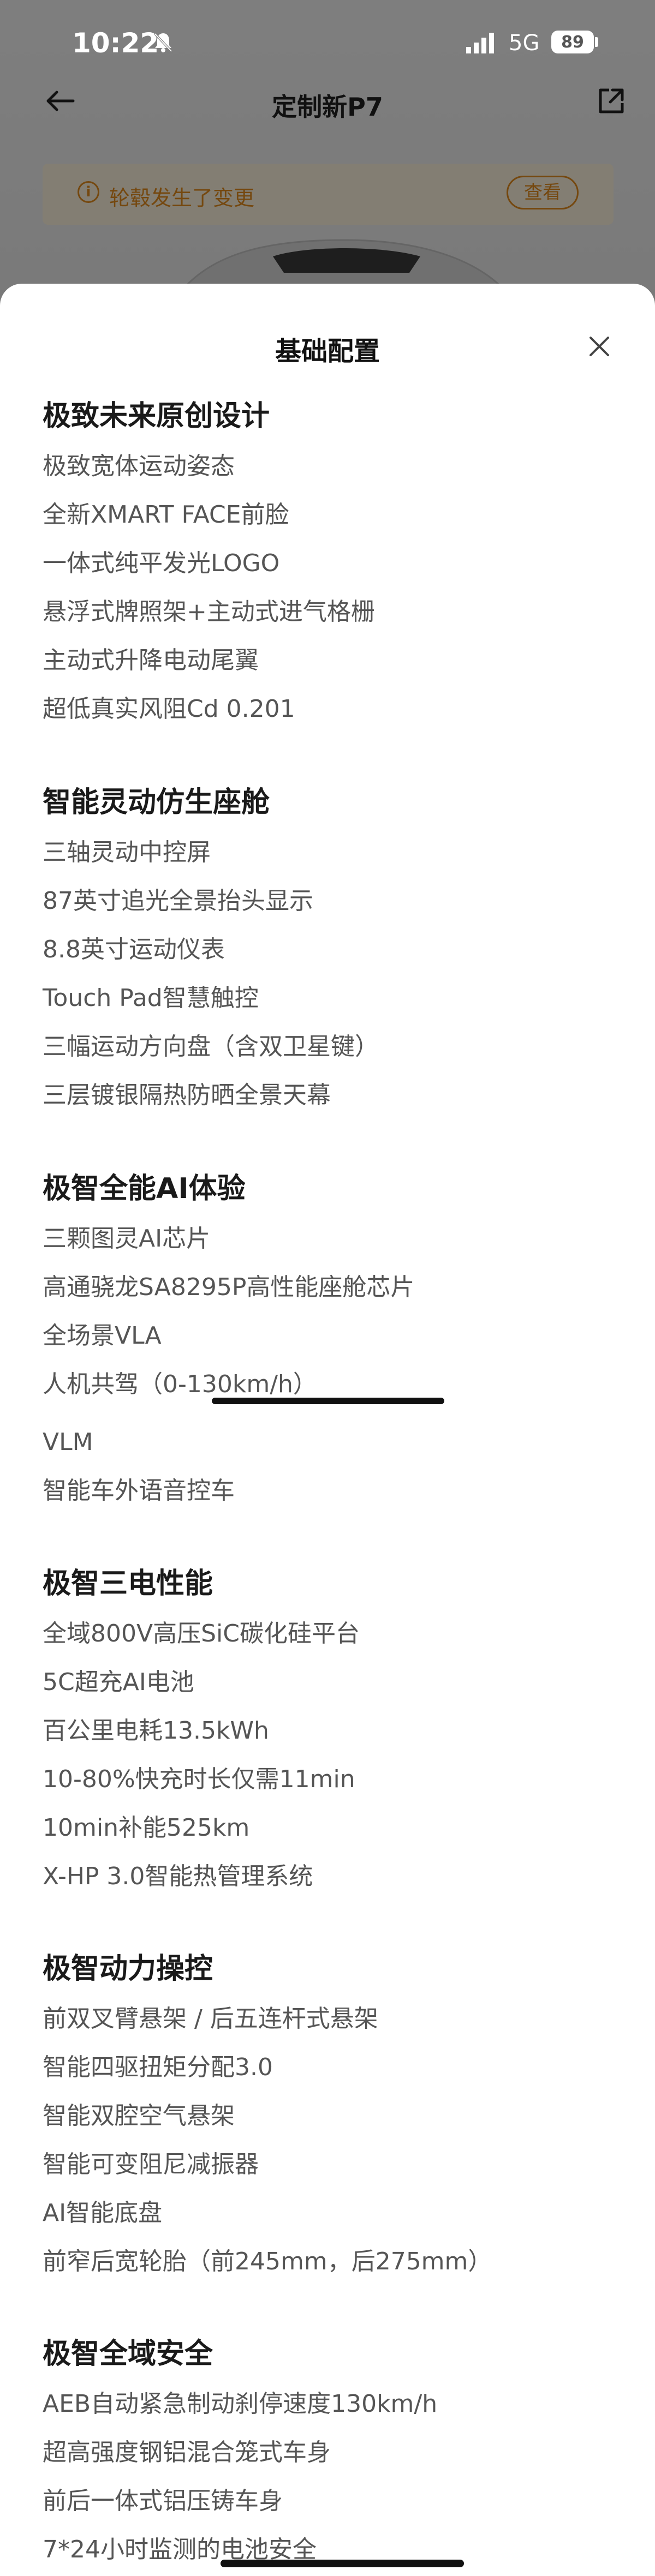 This screenshot has width=655, height=2576. Describe the element at coordinates (328, 1401) in the screenshot. I see `scroll-indicator` at that location.